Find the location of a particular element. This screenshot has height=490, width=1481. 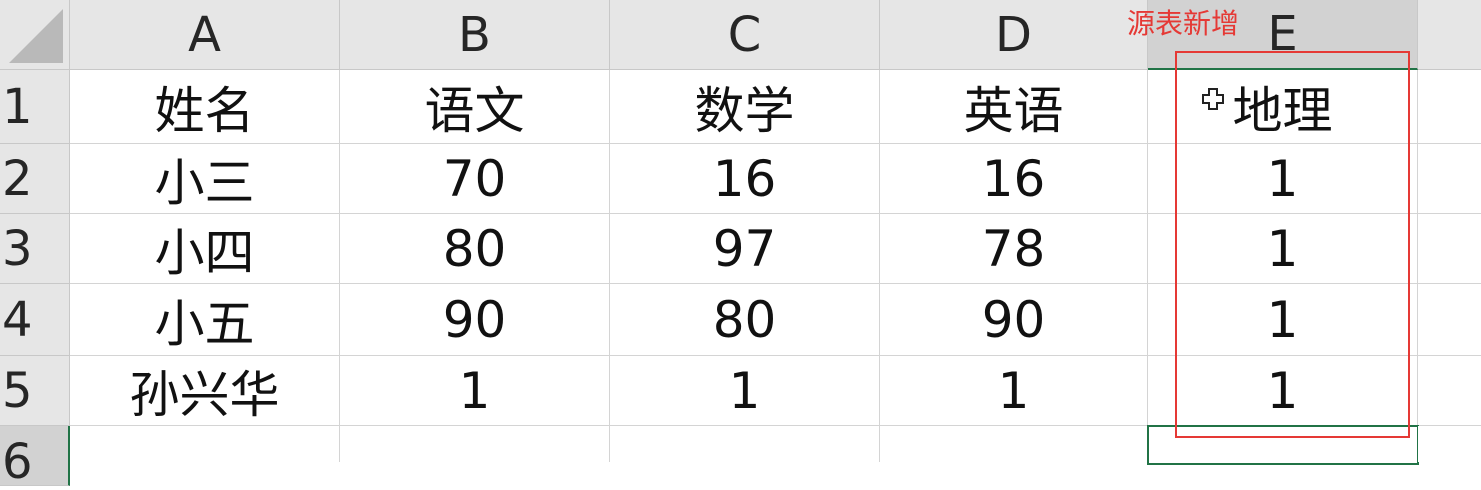

cell-c4: 80 is located at coordinates (745, 320).